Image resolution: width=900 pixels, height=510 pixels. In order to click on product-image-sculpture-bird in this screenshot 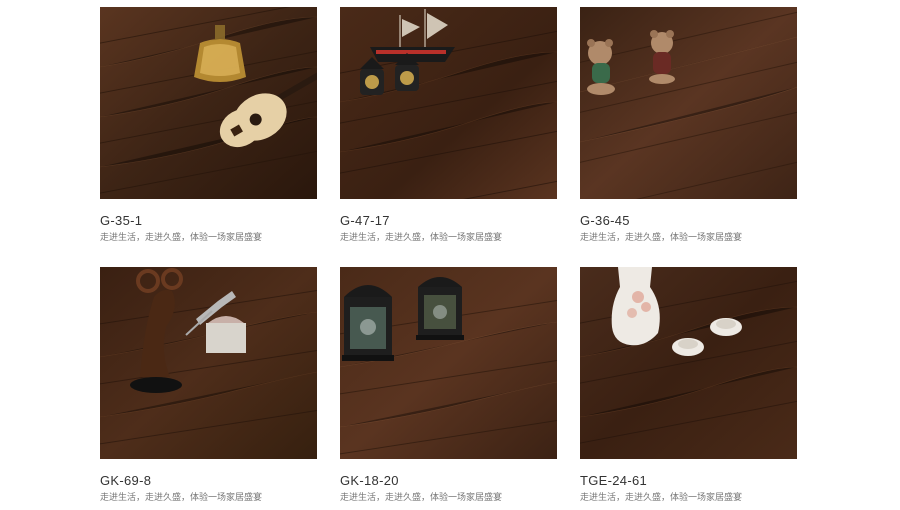, I will do `click(208, 363)`.